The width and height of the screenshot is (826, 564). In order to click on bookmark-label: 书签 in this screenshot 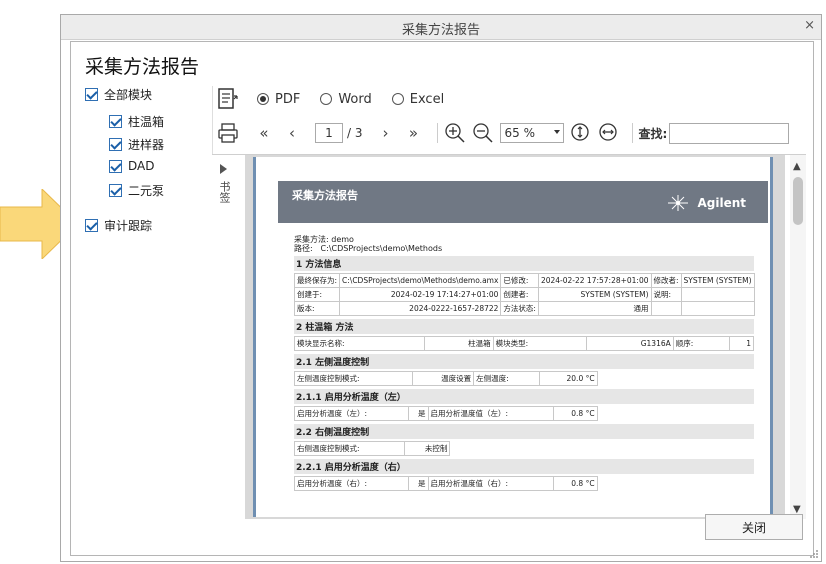, I will do `click(224, 192)`.